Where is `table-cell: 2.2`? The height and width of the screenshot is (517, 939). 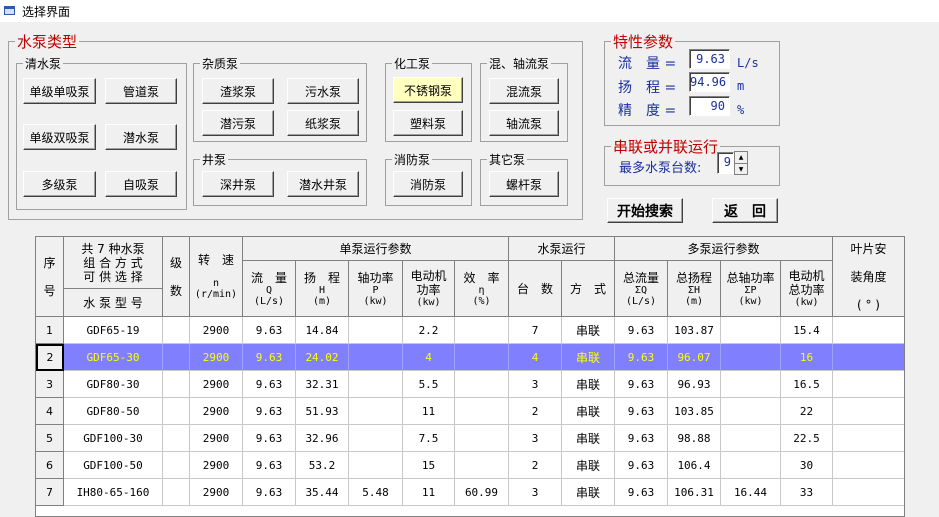
table-cell: 2.2 is located at coordinates (429, 330).